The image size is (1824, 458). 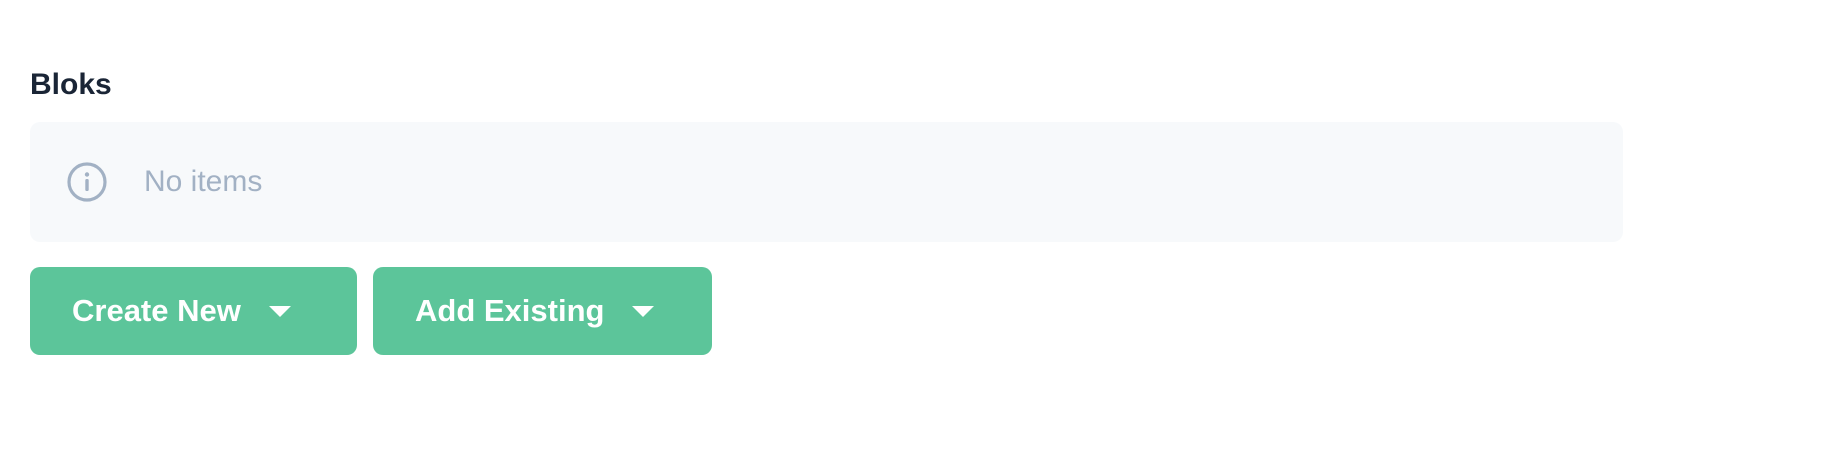 I want to click on create-new-button: Create New, so click(x=193, y=311).